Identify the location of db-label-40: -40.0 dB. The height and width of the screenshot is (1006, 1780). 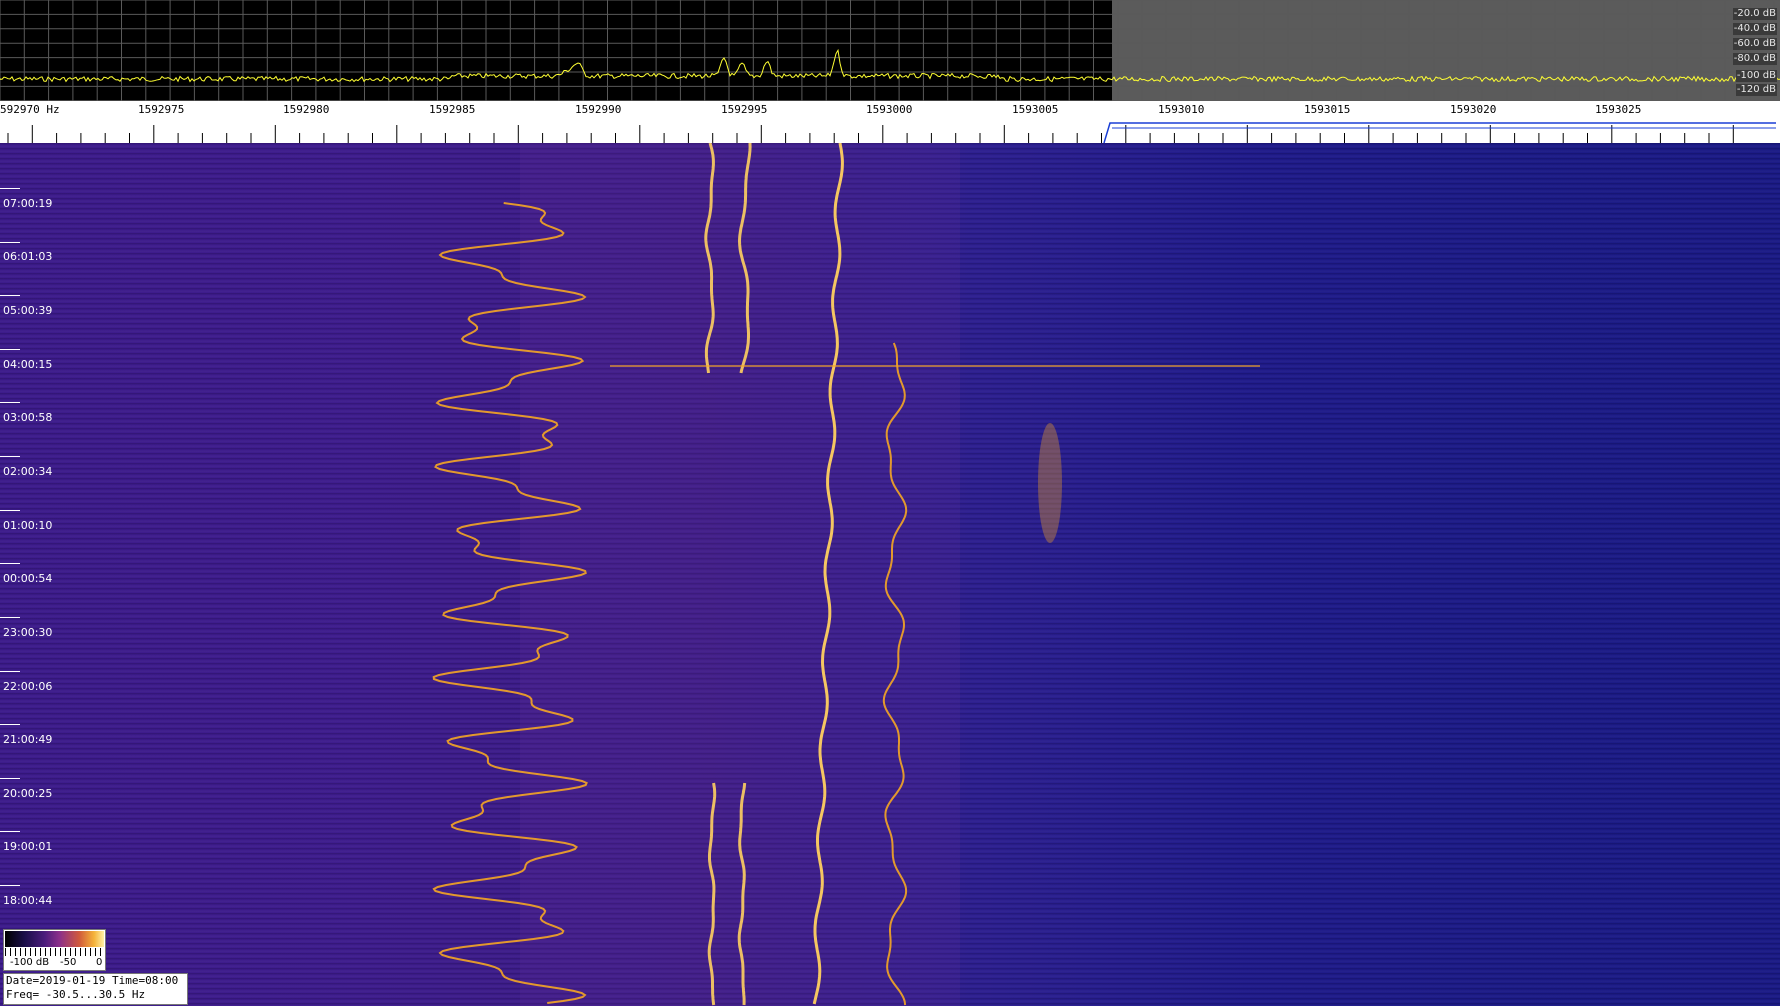
(1754, 29).